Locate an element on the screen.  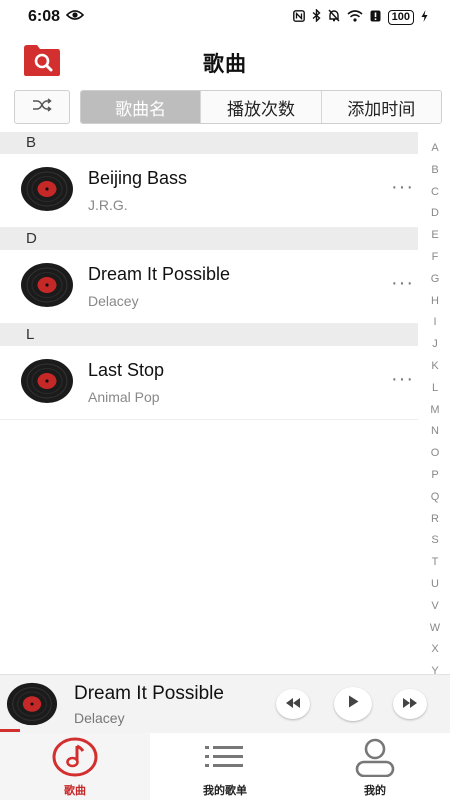
next-button is located at coordinates (410, 704).